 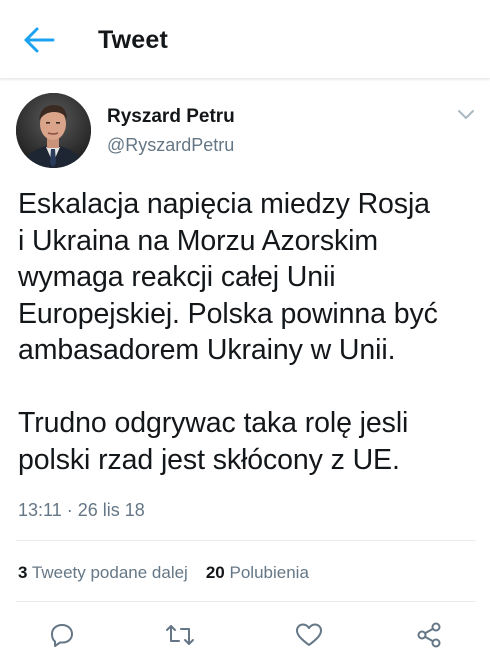 What do you see at coordinates (245, 39) in the screenshot?
I see `top-bar: Tweet` at bounding box center [245, 39].